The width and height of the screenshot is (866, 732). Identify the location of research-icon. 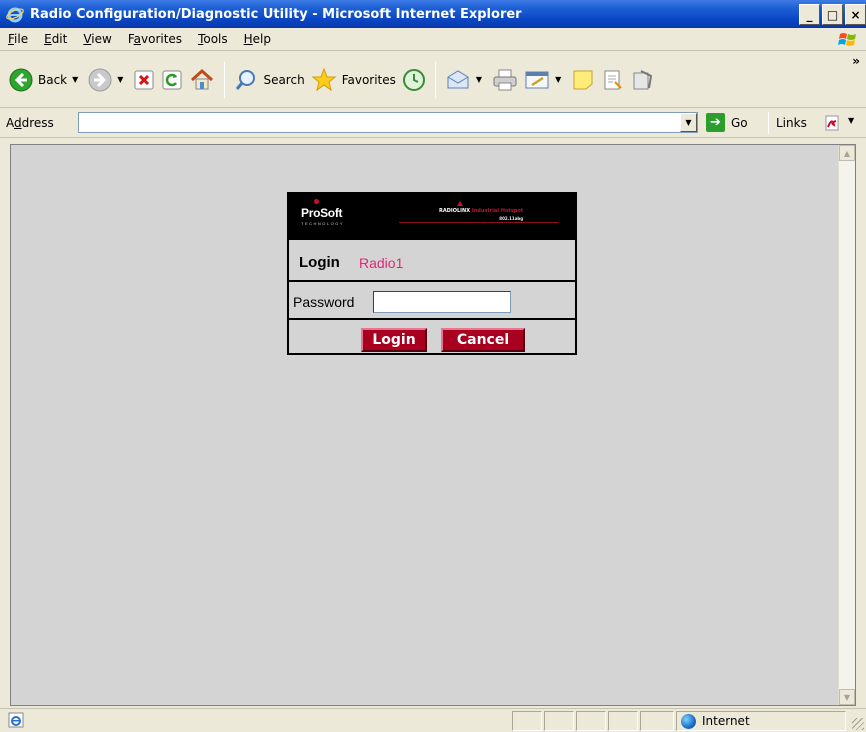
(613, 79).